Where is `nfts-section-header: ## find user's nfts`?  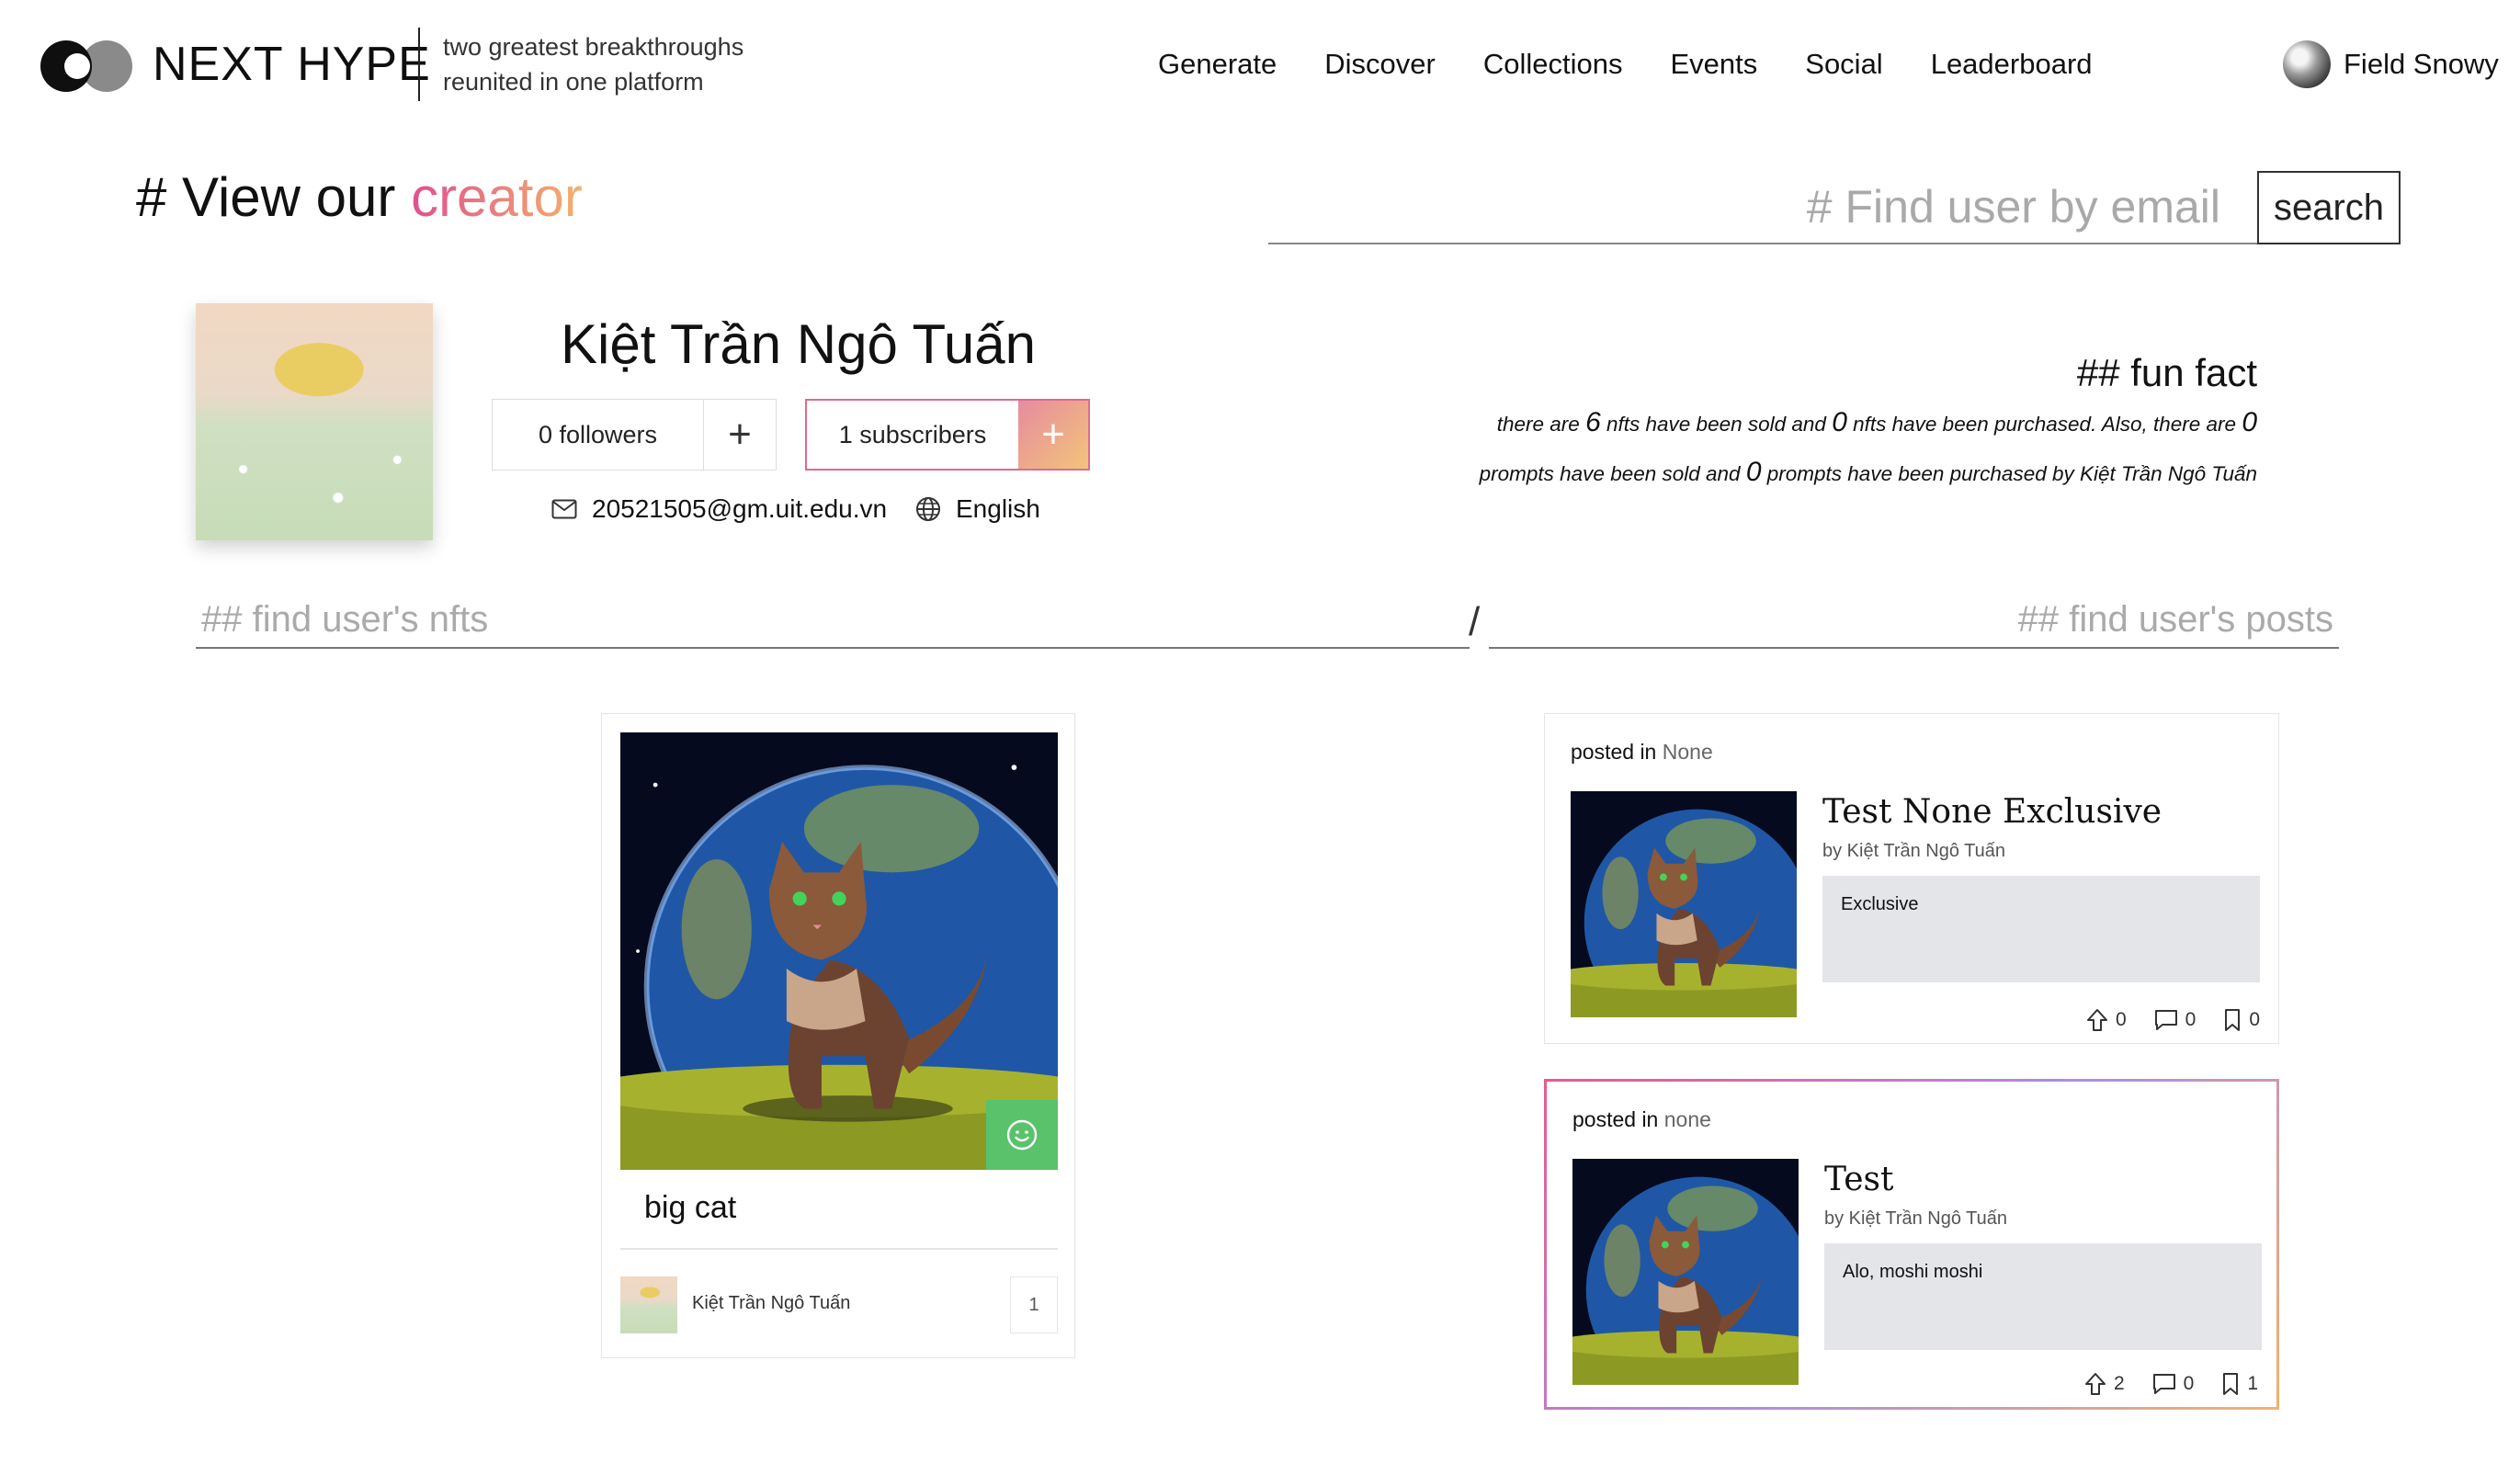 nfts-section-header: ## find user's nfts is located at coordinates (833, 624).